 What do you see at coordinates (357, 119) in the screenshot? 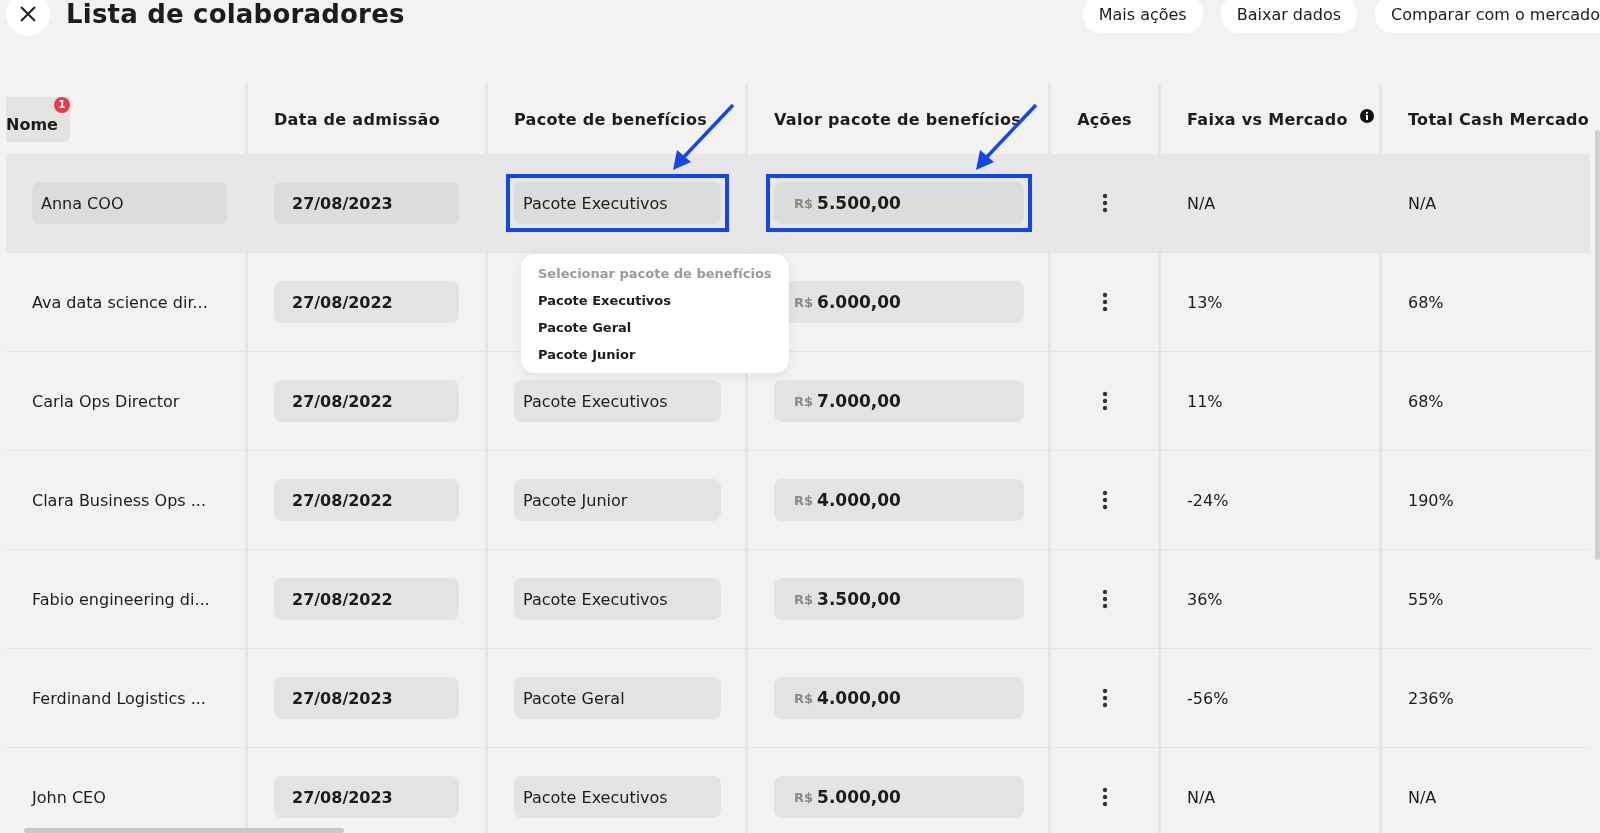
I see `column-header: Data de admissão` at bounding box center [357, 119].